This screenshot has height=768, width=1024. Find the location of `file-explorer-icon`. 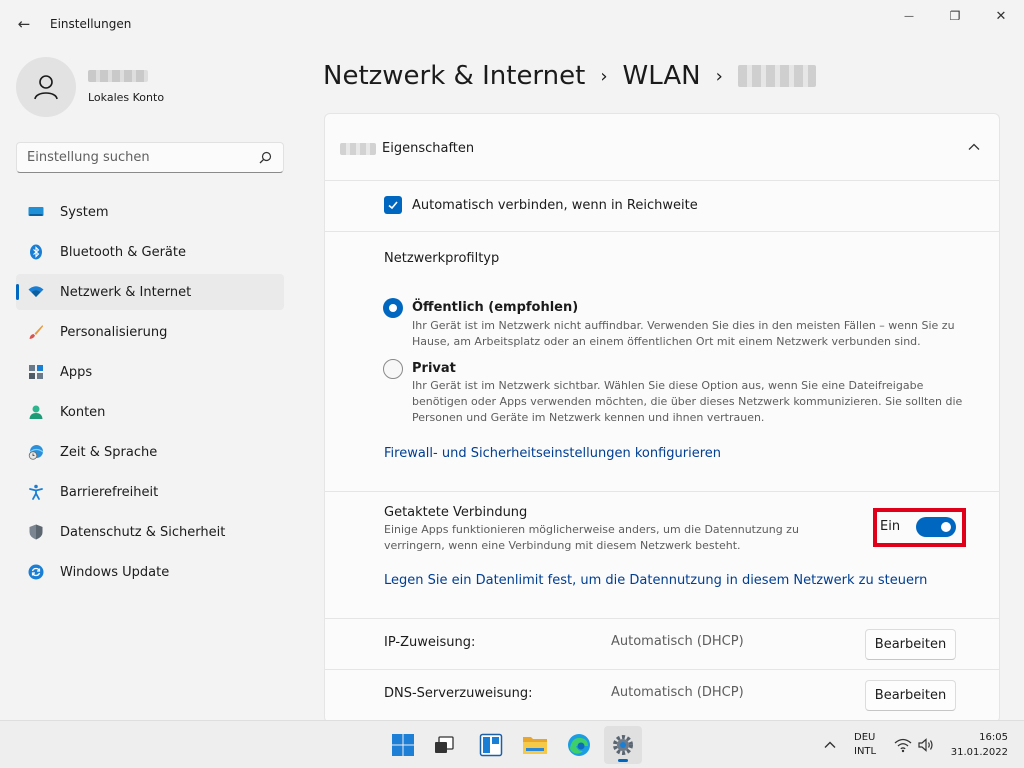

file-explorer-icon is located at coordinates (535, 745).